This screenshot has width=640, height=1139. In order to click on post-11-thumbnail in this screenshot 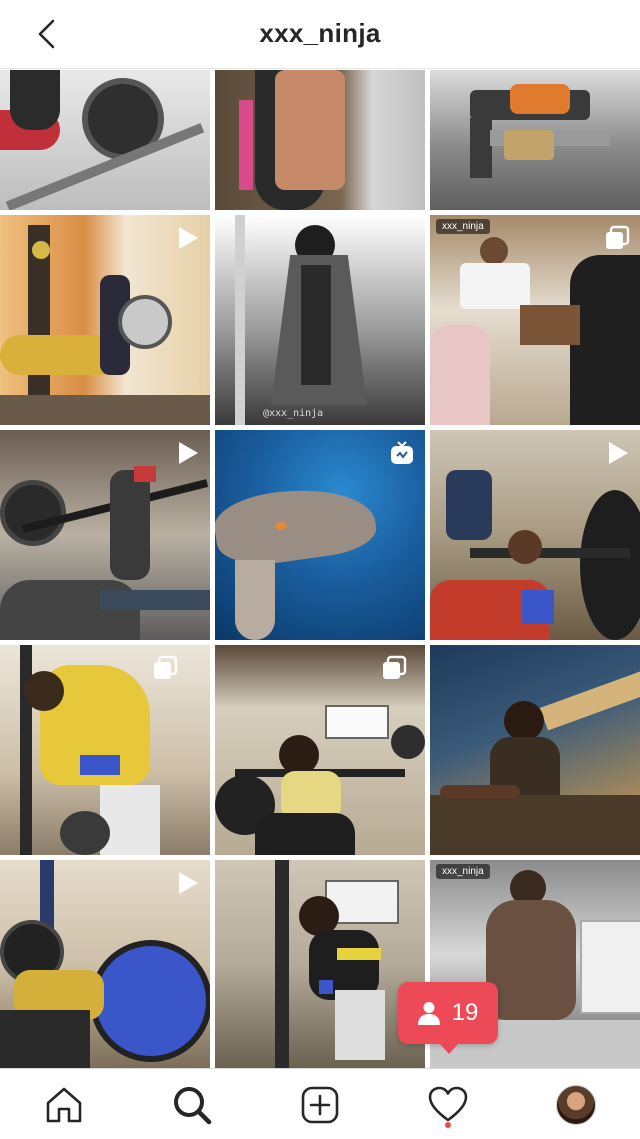, I will do `click(320, 750)`.